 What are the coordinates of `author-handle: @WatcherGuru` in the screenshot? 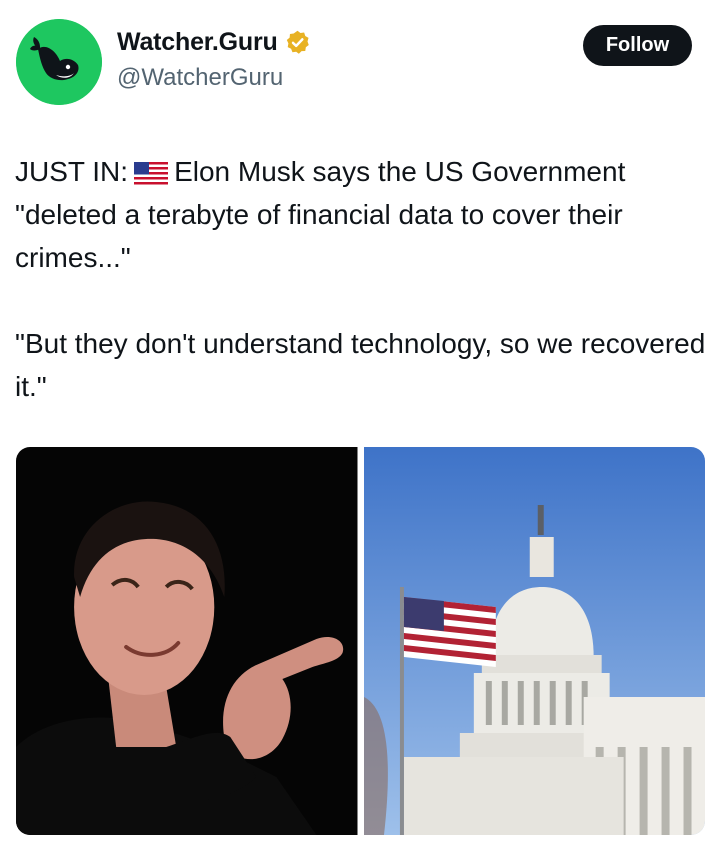 It's located at (200, 78).